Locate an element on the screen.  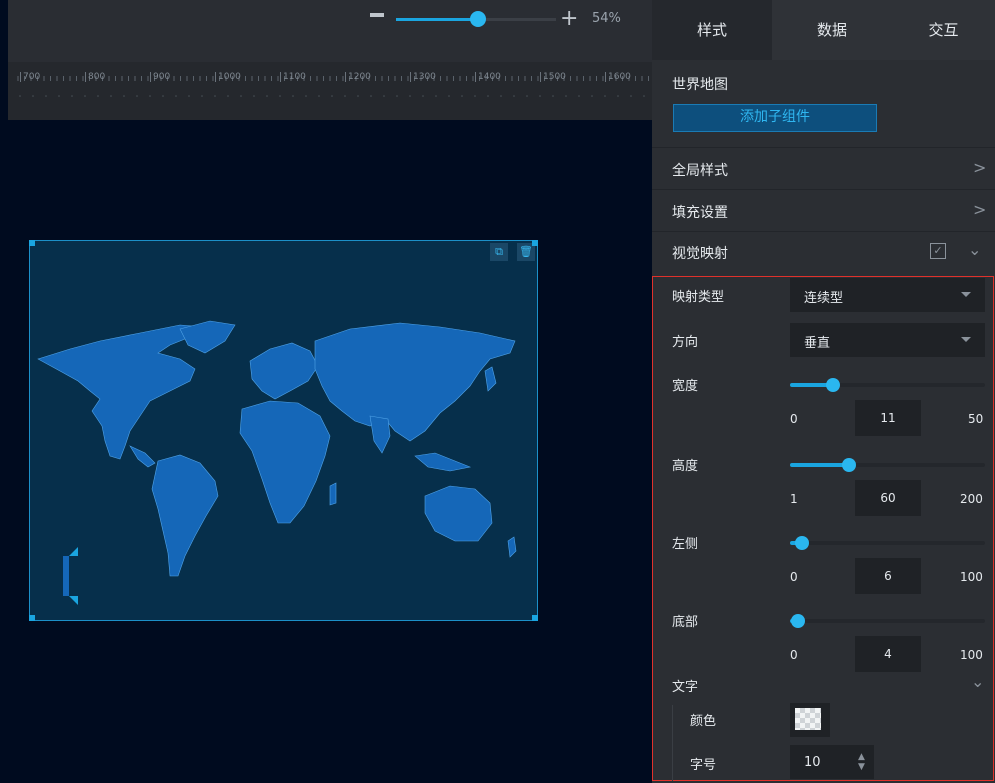
bottom-slider-thumb is located at coordinates (798, 621).